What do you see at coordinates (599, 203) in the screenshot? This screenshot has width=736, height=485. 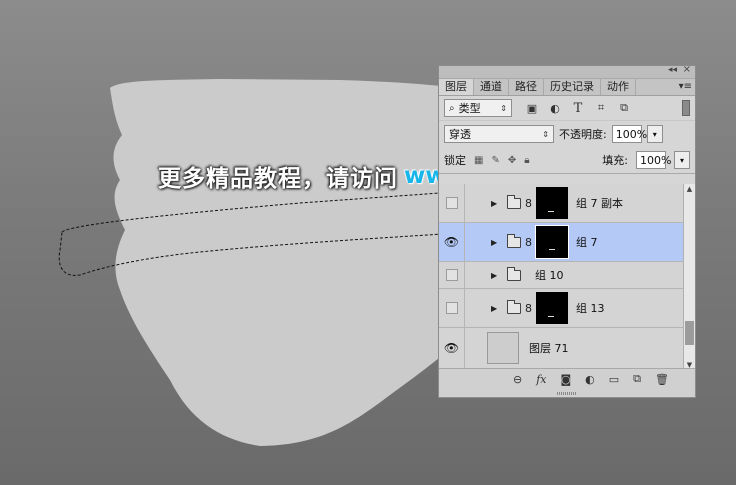 I see `layer-name: 组 7 副本` at bounding box center [599, 203].